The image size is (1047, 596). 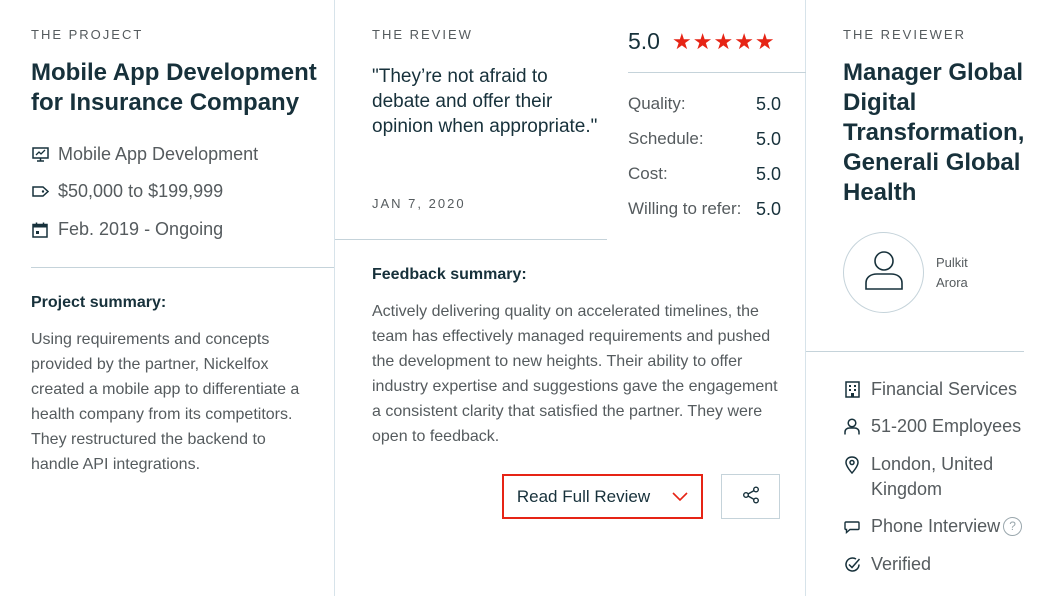 What do you see at coordinates (932, 476) in the screenshot?
I see `reviewer-location-label: London, United Kingdom` at bounding box center [932, 476].